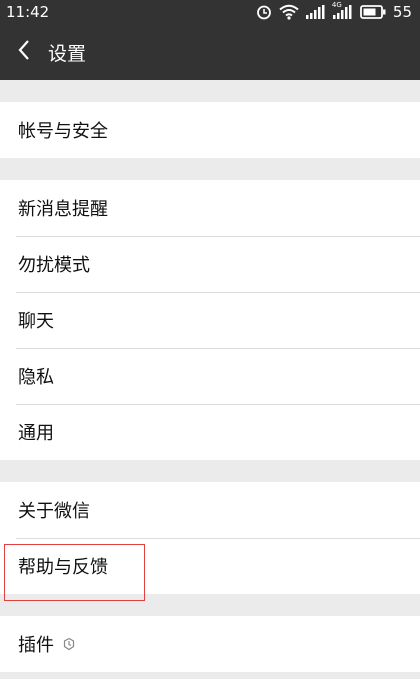 The image size is (420, 679). Describe the element at coordinates (210, 52) in the screenshot. I see `title-bar: 设置` at that location.